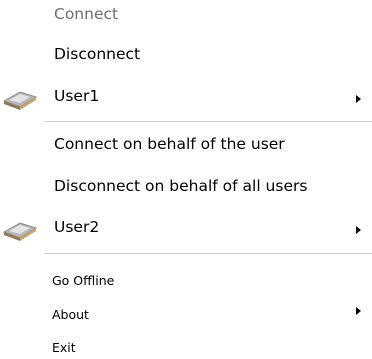  I want to click on menu-item-connect-on-behalf: Connect on behalf of the user, so click(186, 146).